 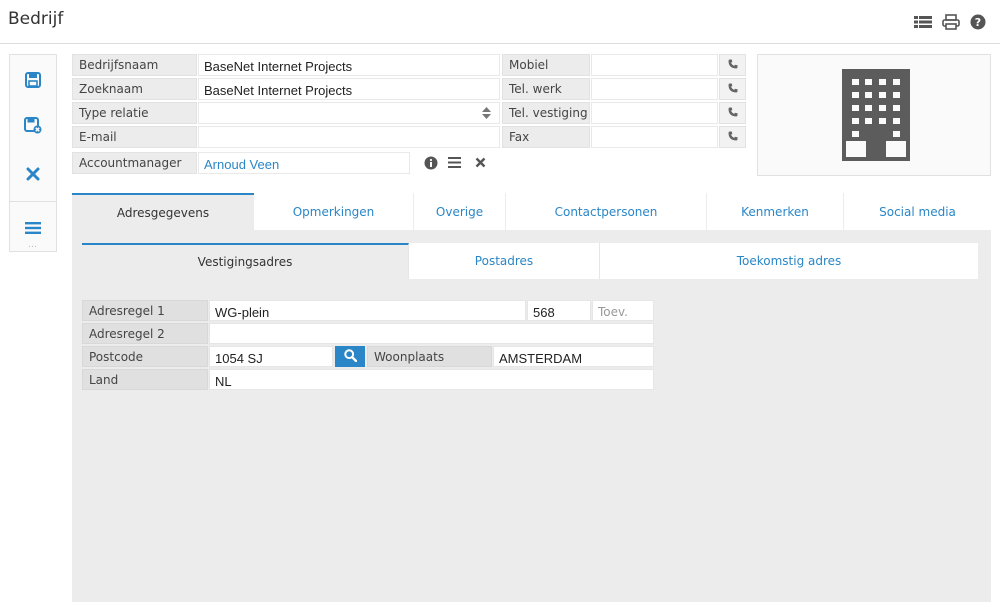 I want to click on tab-social-media: Social media, so click(x=917, y=211).